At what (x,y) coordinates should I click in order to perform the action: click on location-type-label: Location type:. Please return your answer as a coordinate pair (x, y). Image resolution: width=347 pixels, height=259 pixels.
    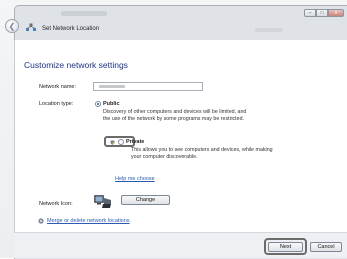
    Looking at the image, I should click on (56, 104).